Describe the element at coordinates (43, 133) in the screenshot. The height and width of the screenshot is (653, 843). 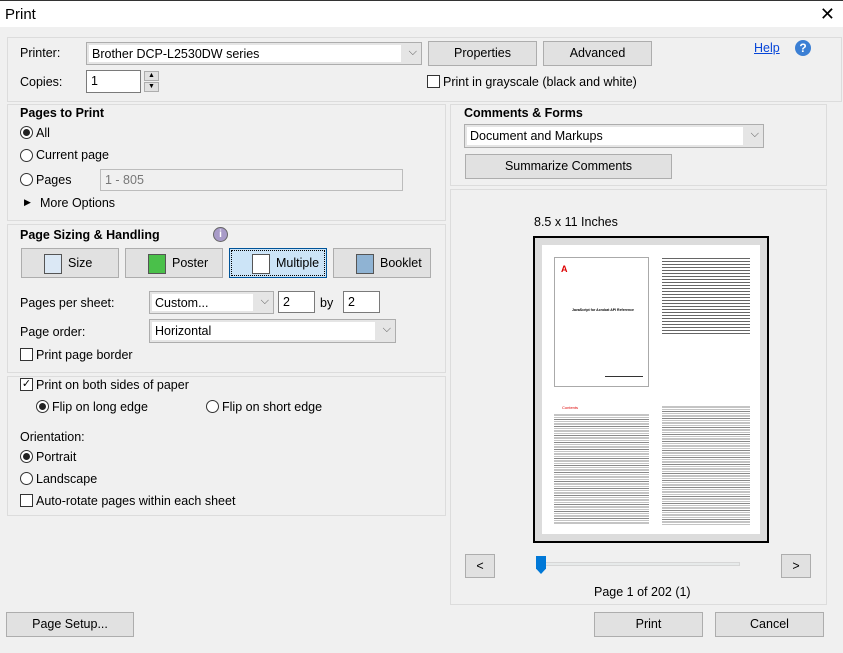
I see `all-label: All` at that location.